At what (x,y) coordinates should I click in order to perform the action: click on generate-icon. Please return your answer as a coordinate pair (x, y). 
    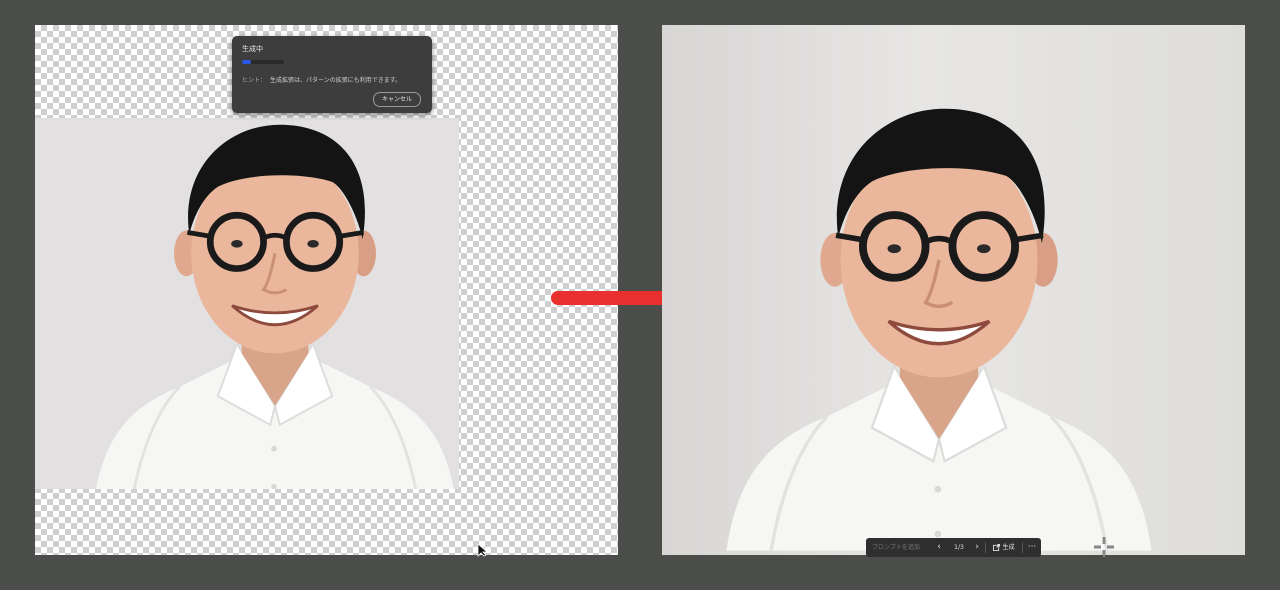
    Looking at the image, I should click on (997, 547).